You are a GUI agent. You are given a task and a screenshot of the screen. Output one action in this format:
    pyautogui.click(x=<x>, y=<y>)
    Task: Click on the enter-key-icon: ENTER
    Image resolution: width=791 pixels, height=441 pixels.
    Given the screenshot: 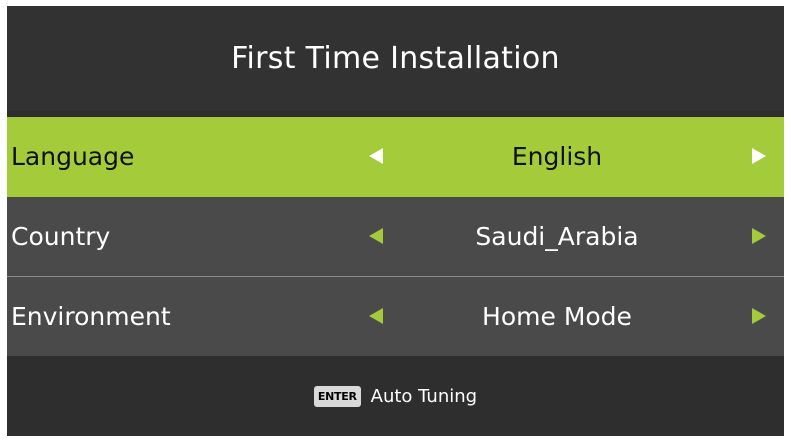 What is the action you would take?
    pyautogui.click(x=337, y=396)
    